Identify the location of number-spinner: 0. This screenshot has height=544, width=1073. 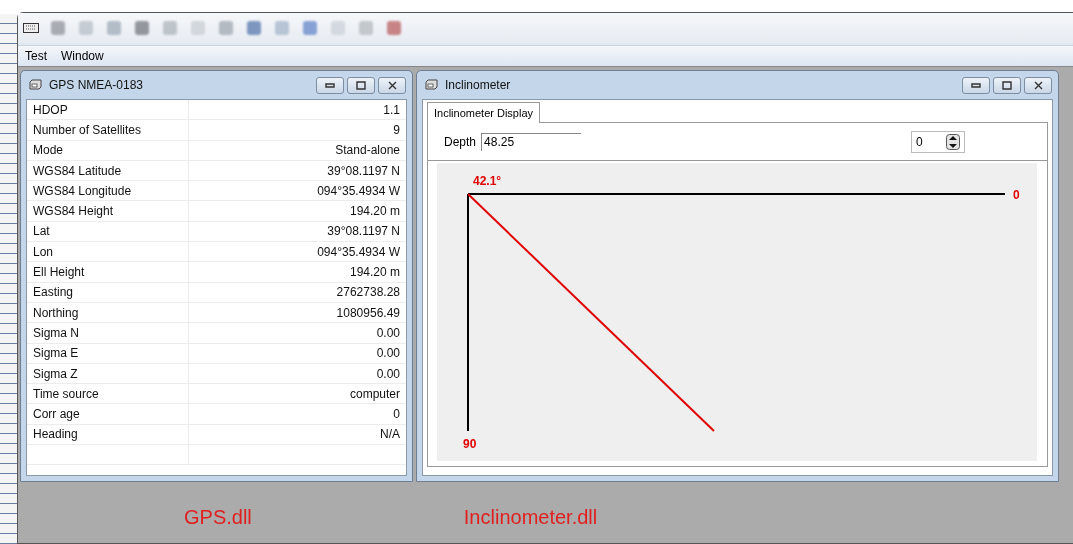
(938, 141).